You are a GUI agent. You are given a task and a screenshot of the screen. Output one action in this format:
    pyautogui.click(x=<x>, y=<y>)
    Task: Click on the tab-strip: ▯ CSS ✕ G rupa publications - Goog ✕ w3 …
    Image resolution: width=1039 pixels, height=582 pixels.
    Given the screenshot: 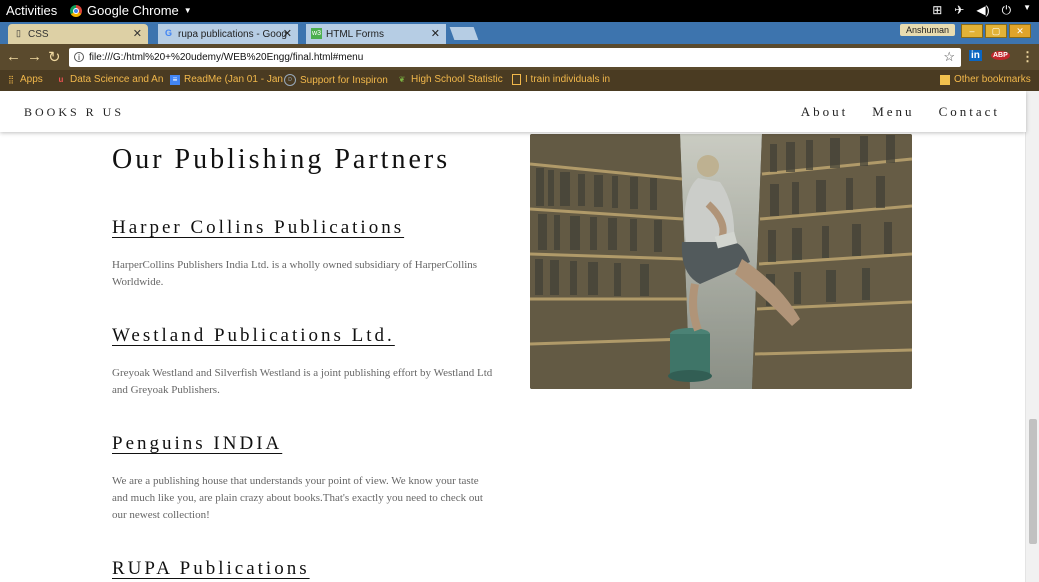 What is the action you would take?
    pyautogui.click(x=519, y=33)
    